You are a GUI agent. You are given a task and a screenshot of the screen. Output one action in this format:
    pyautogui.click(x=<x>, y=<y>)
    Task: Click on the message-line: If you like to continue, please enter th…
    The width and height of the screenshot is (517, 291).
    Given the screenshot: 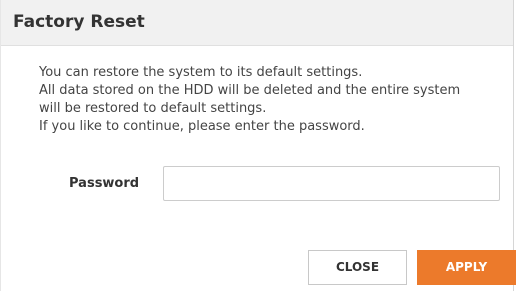 What is the action you would take?
    pyautogui.click(x=202, y=126)
    